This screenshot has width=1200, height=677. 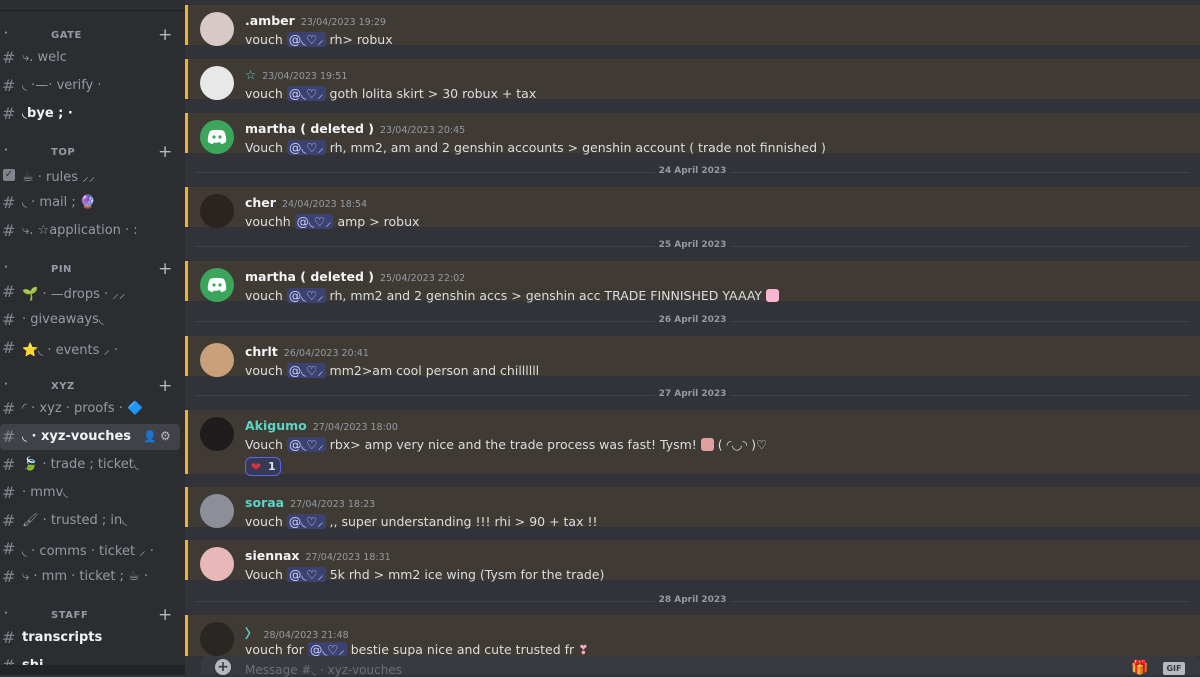 What do you see at coordinates (272, 555) in the screenshot?
I see `author-name: siennax` at bounding box center [272, 555].